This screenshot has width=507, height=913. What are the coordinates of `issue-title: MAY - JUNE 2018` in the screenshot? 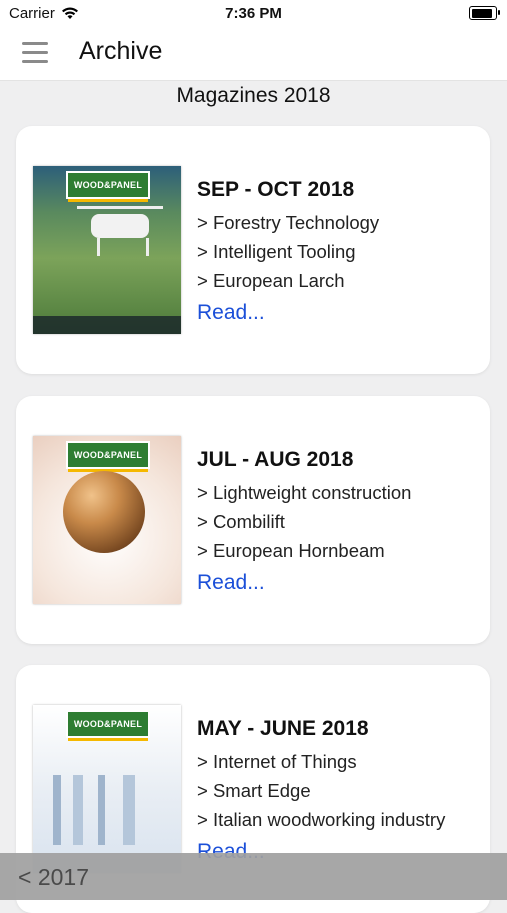 It's located at (283, 728).